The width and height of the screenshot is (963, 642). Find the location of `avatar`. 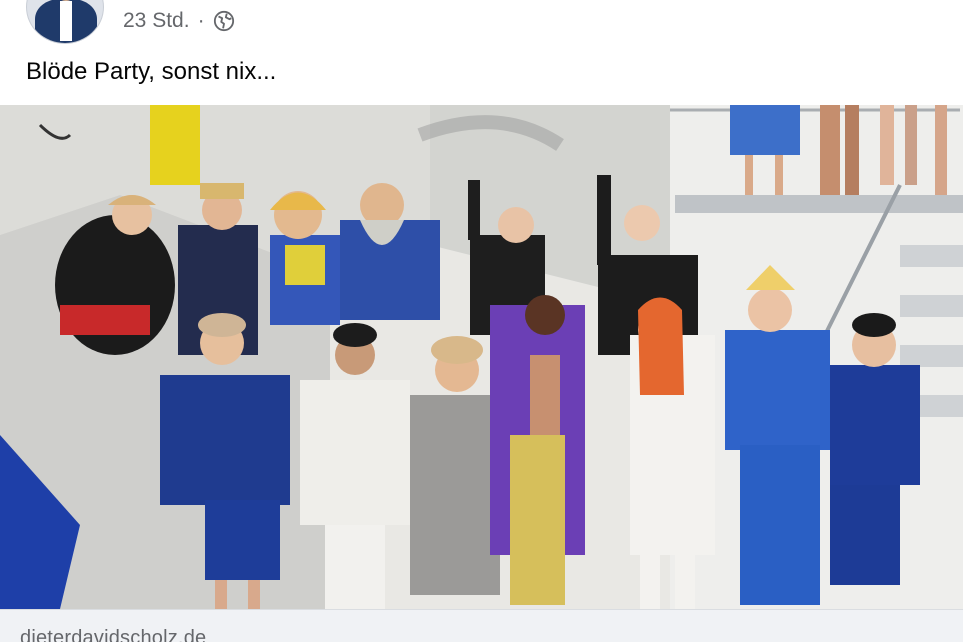

avatar is located at coordinates (65, 22).